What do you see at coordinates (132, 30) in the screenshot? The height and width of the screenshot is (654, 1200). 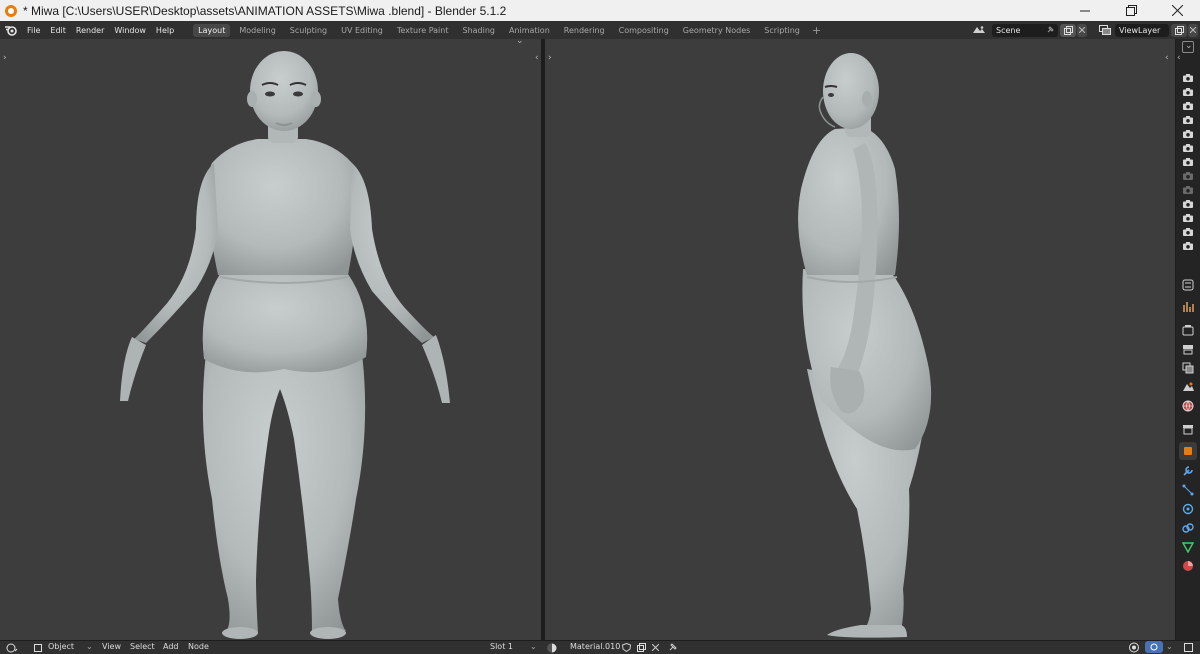 I see `menu-window: Window` at bounding box center [132, 30].